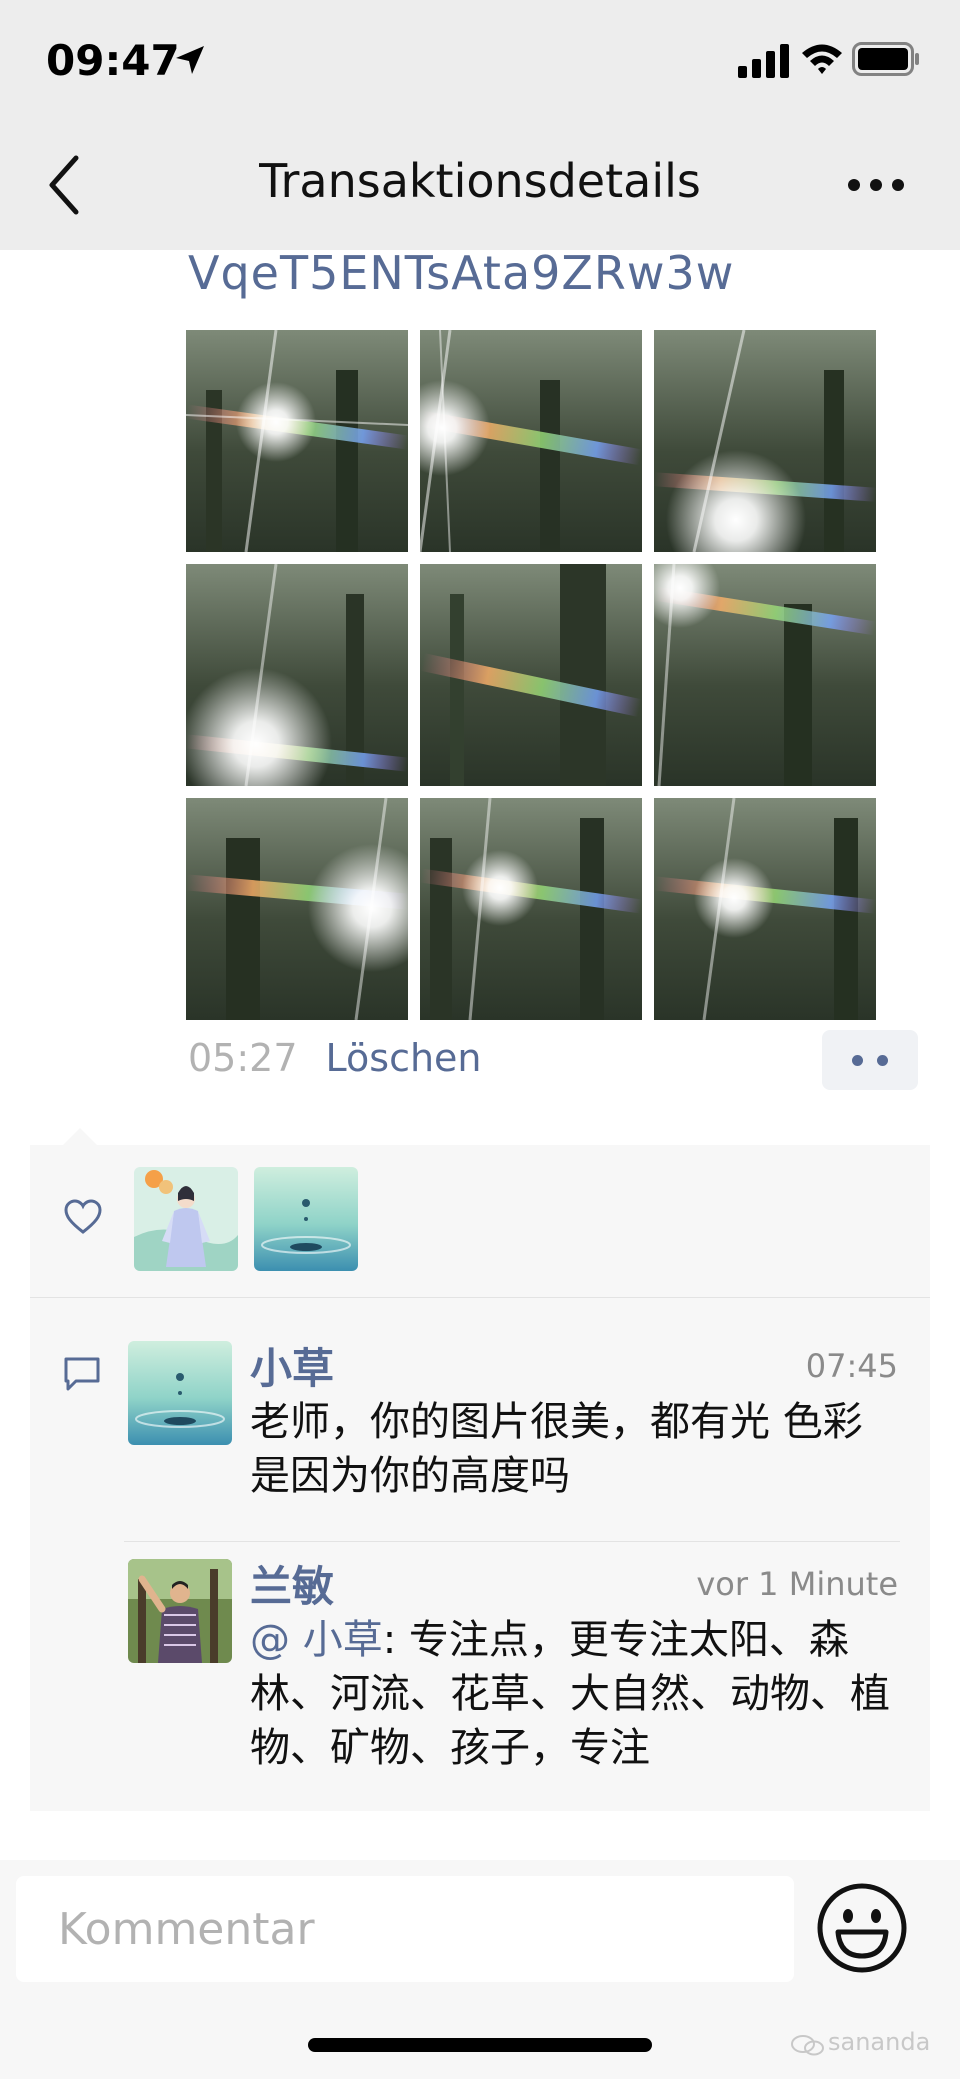  I want to click on wechat-logo-icon, so click(807, 2045).